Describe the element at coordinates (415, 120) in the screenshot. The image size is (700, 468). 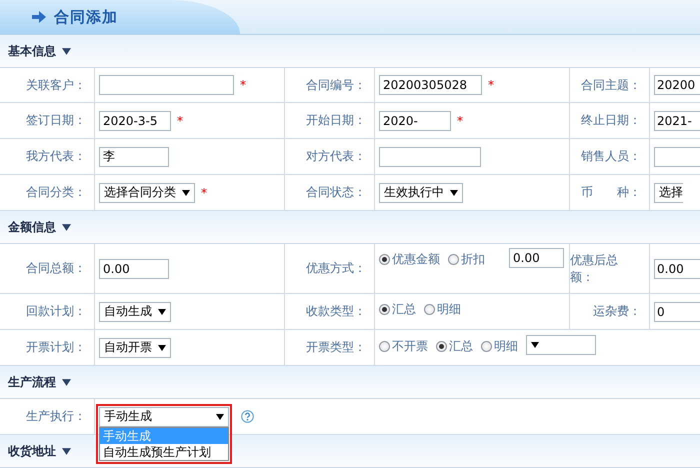
I see `input-field: 2020-` at that location.